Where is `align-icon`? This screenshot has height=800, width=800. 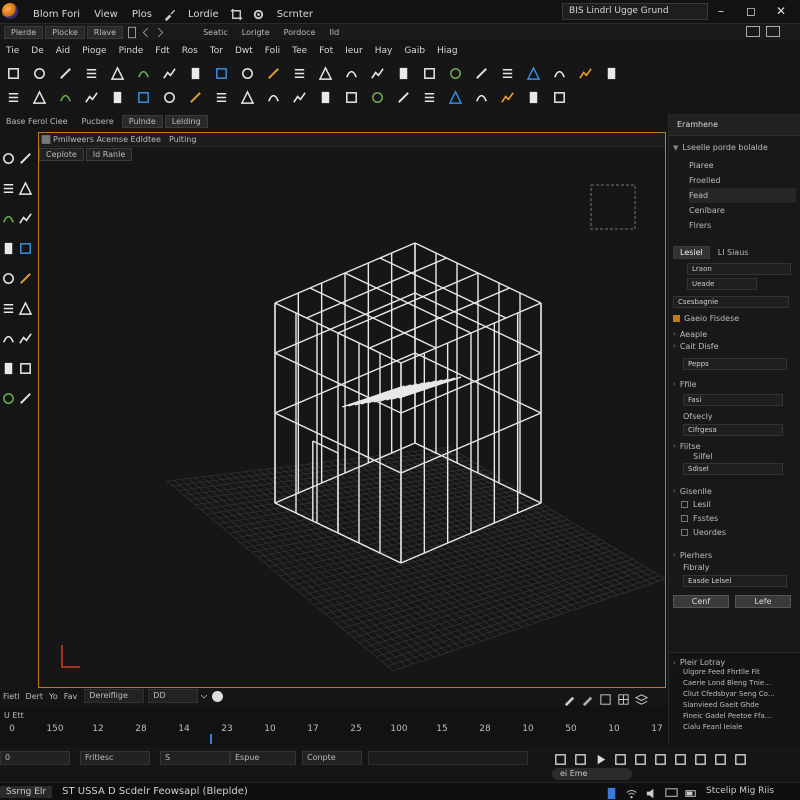 align-icon is located at coordinates (351, 97).